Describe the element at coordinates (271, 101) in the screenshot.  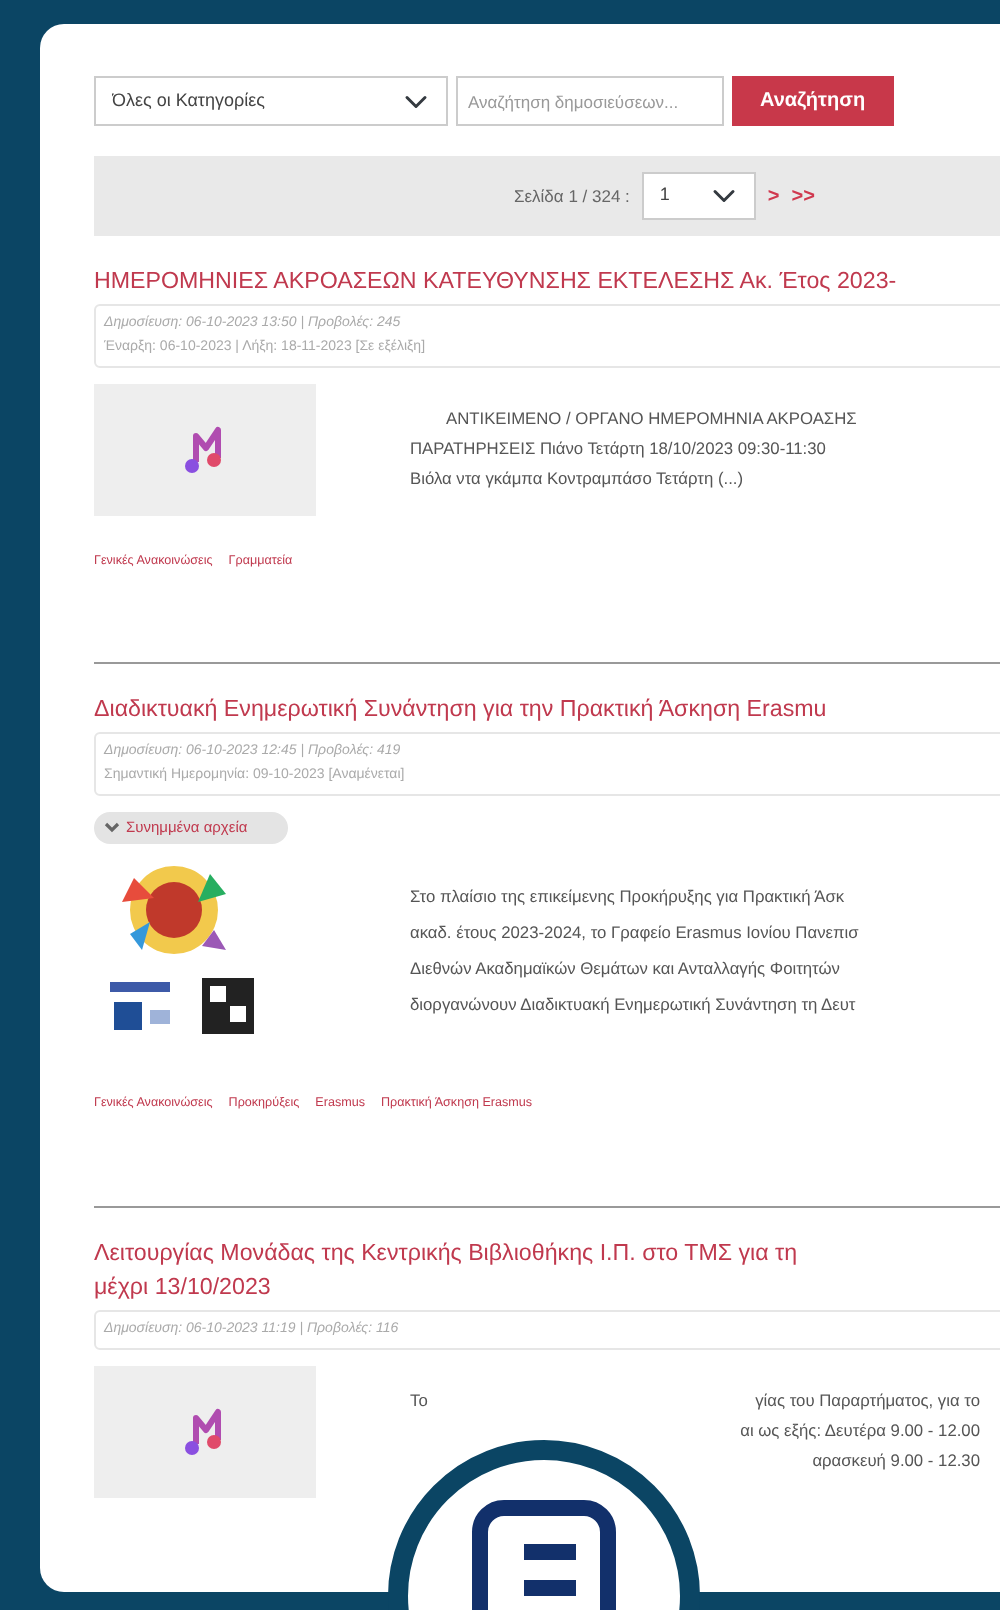
I see `category-select: Όλες οι Κατηγορίες` at that location.